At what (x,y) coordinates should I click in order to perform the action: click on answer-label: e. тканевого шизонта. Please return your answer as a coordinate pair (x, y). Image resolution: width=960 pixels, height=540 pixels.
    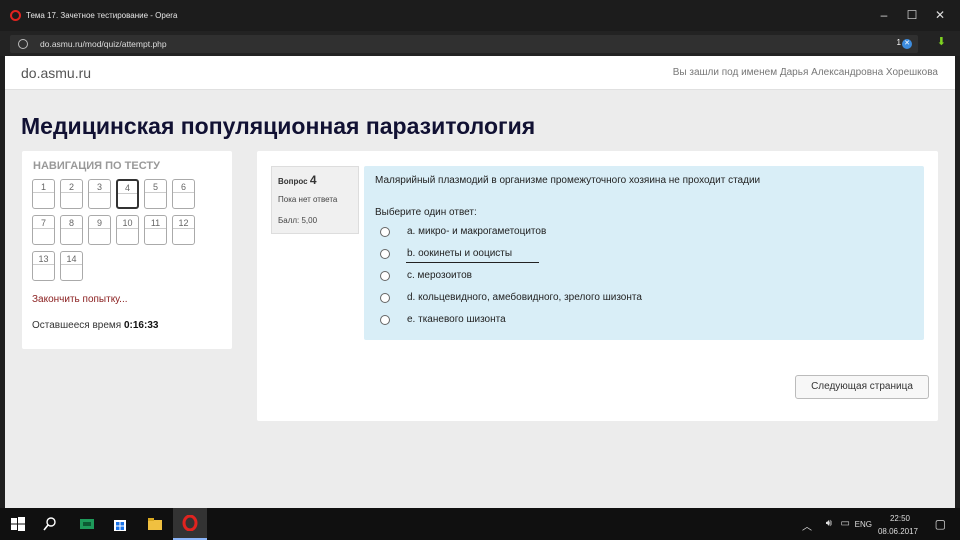
    Looking at the image, I should click on (456, 319).